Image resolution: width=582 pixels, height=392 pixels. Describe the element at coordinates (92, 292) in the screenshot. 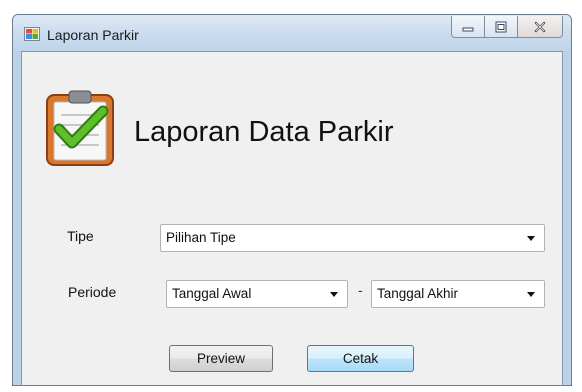

I see `periode-label: Periode` at that location.